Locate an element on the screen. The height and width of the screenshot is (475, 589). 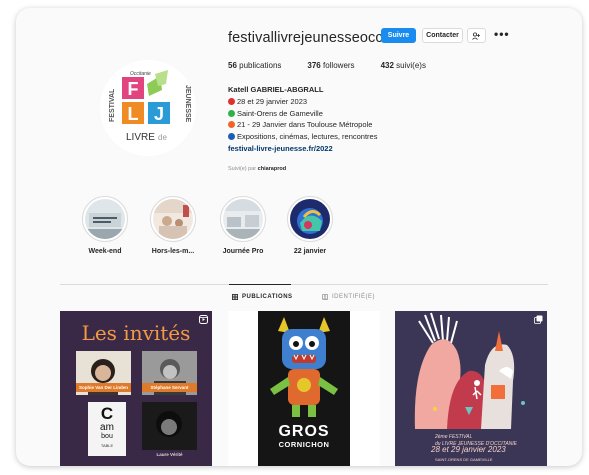
logo-letter-j: J is located at coordinates (159, 114).